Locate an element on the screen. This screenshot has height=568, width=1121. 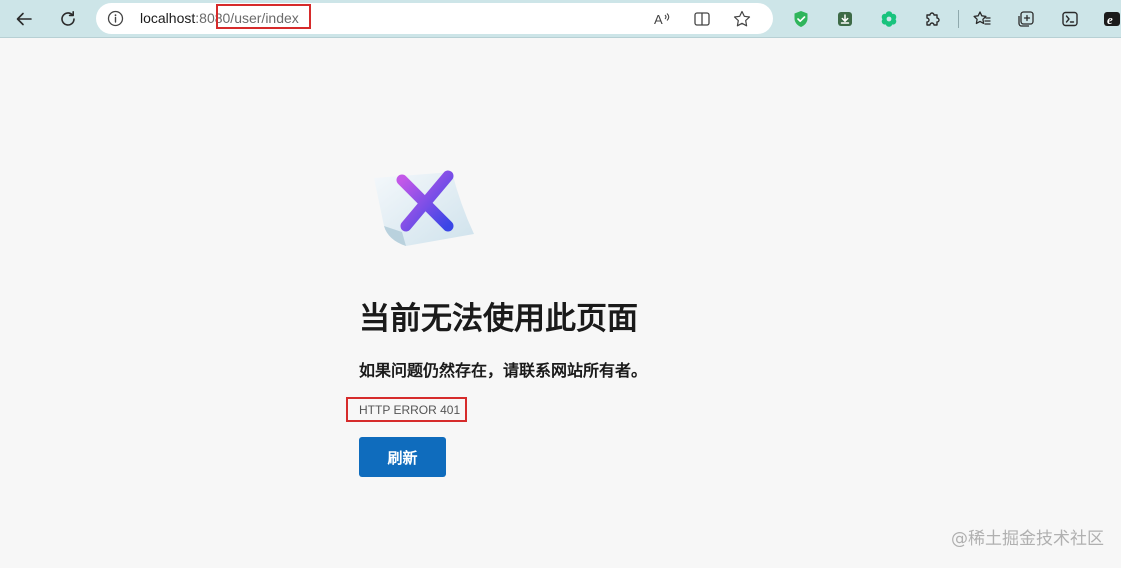
toolbar-separator is located at coordinates (958, 19).